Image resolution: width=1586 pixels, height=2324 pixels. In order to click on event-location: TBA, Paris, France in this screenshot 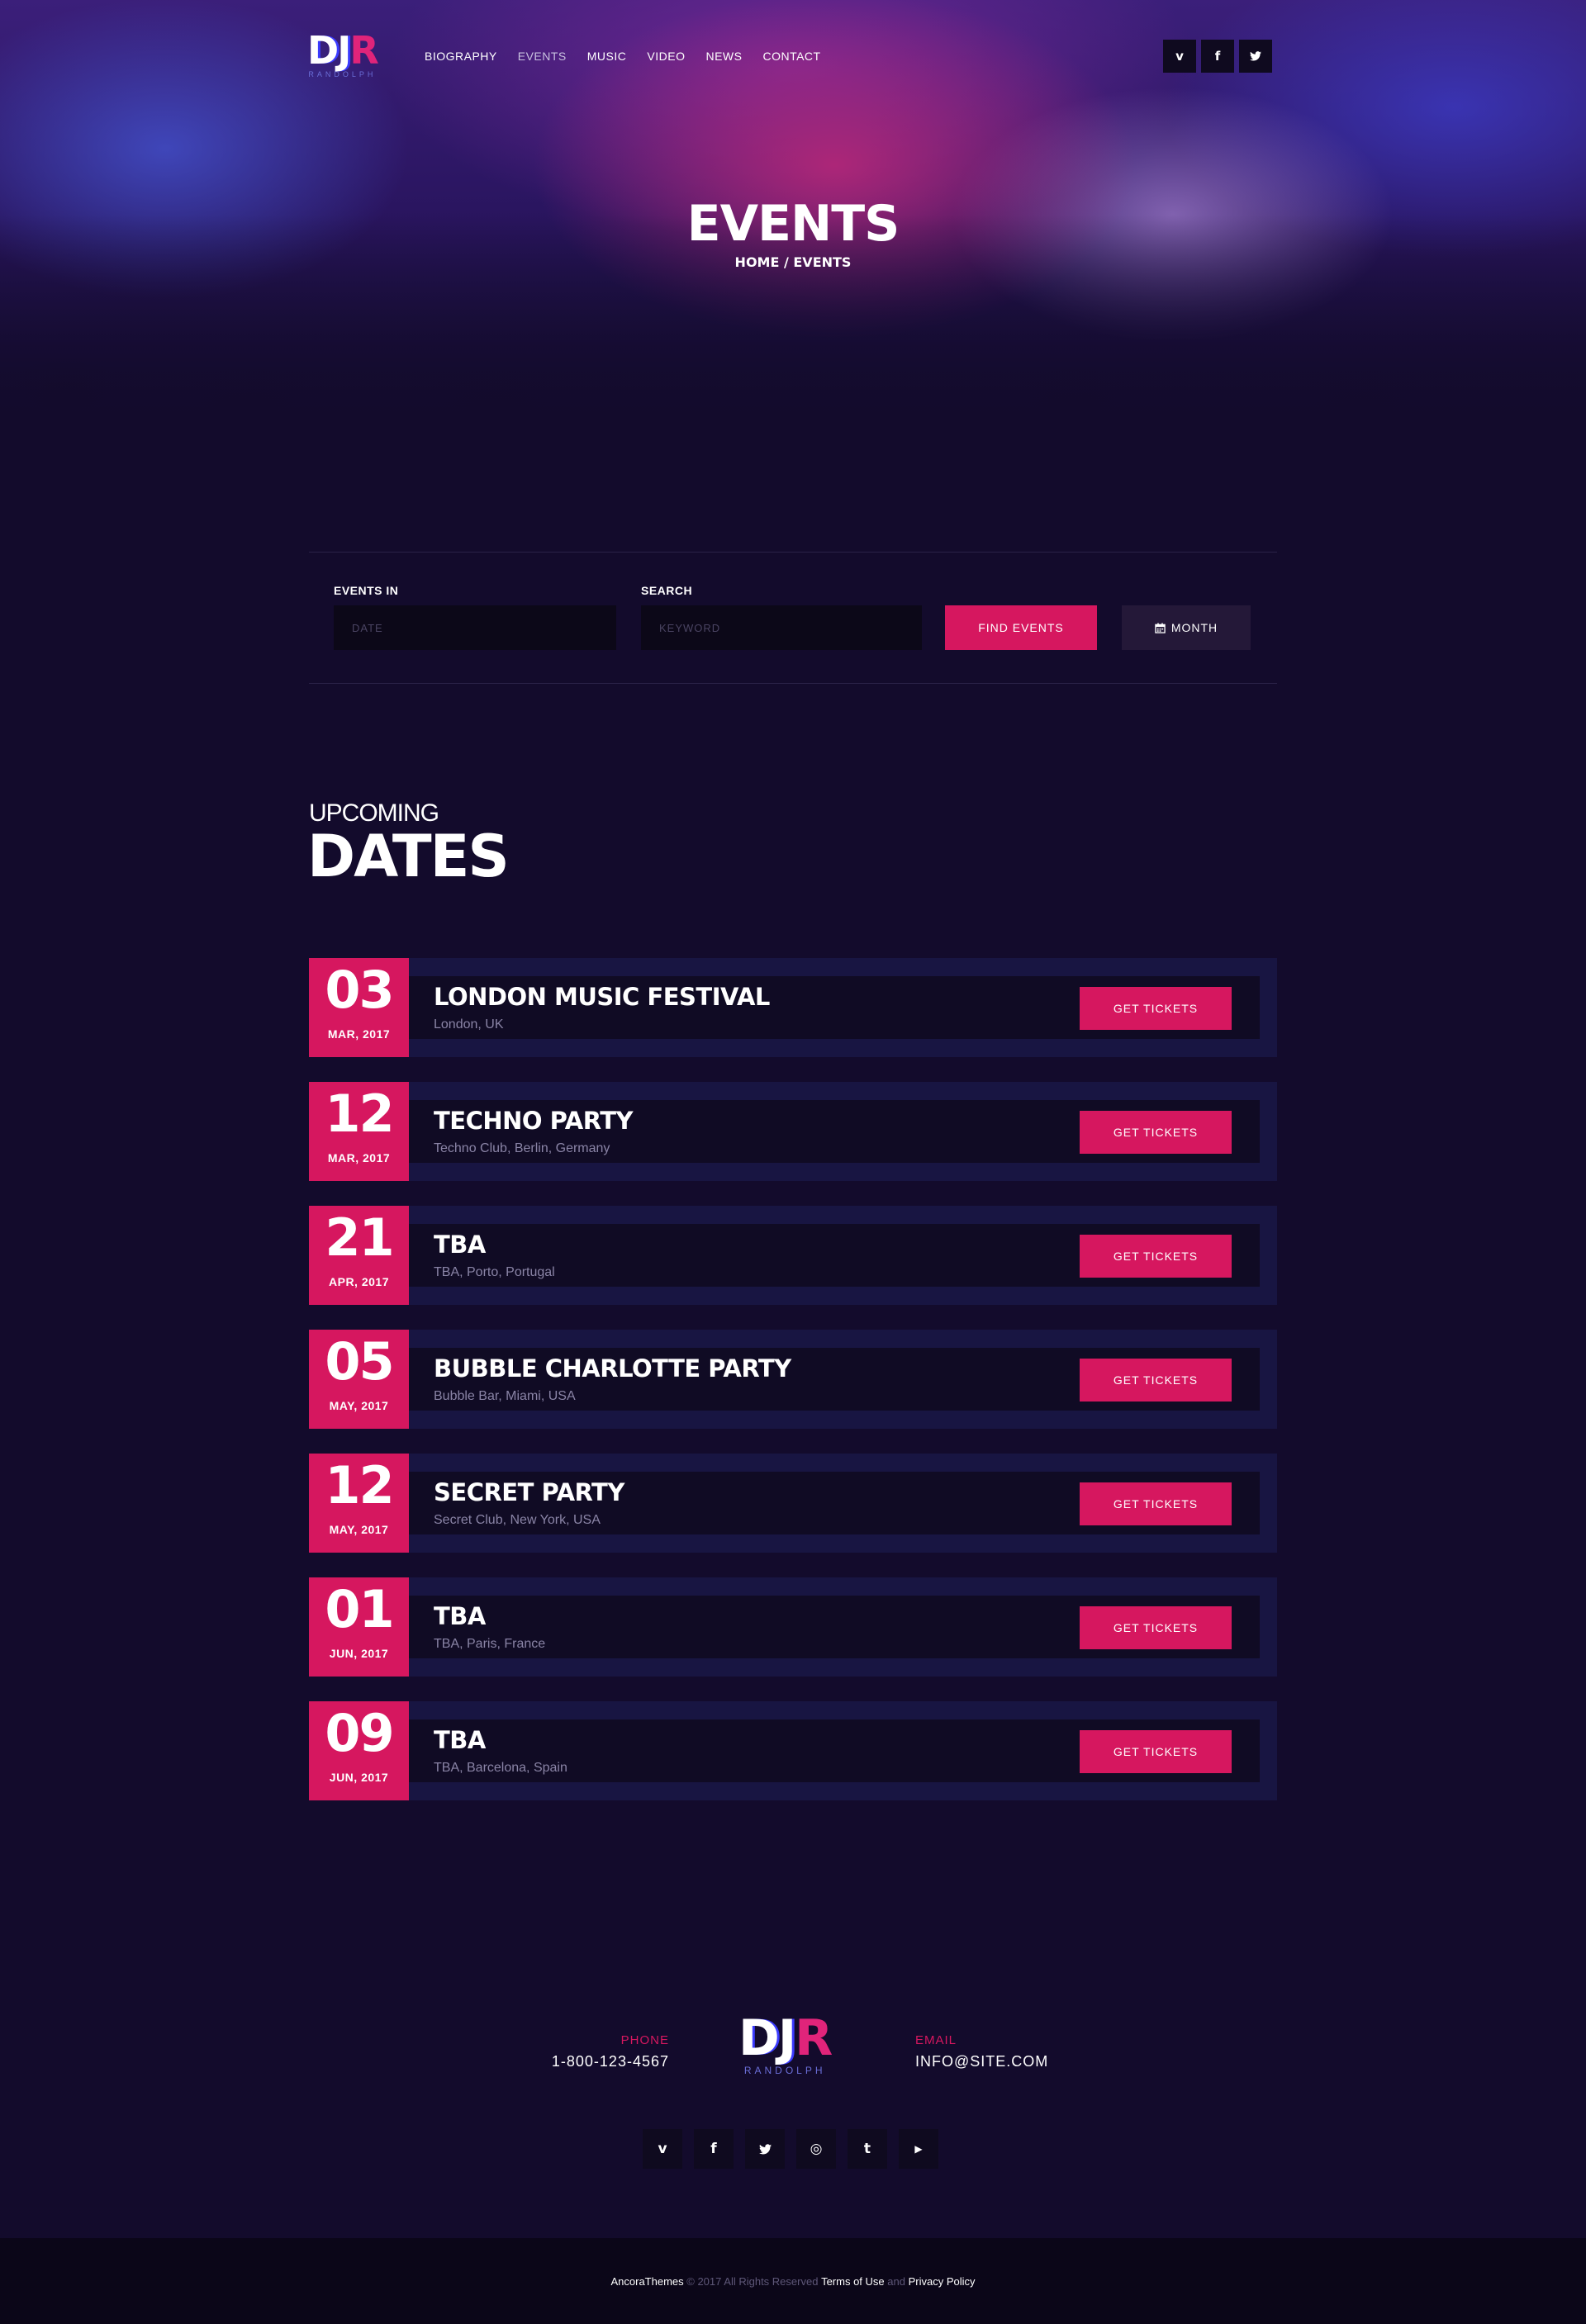, I will do `click(490, 1644)`.